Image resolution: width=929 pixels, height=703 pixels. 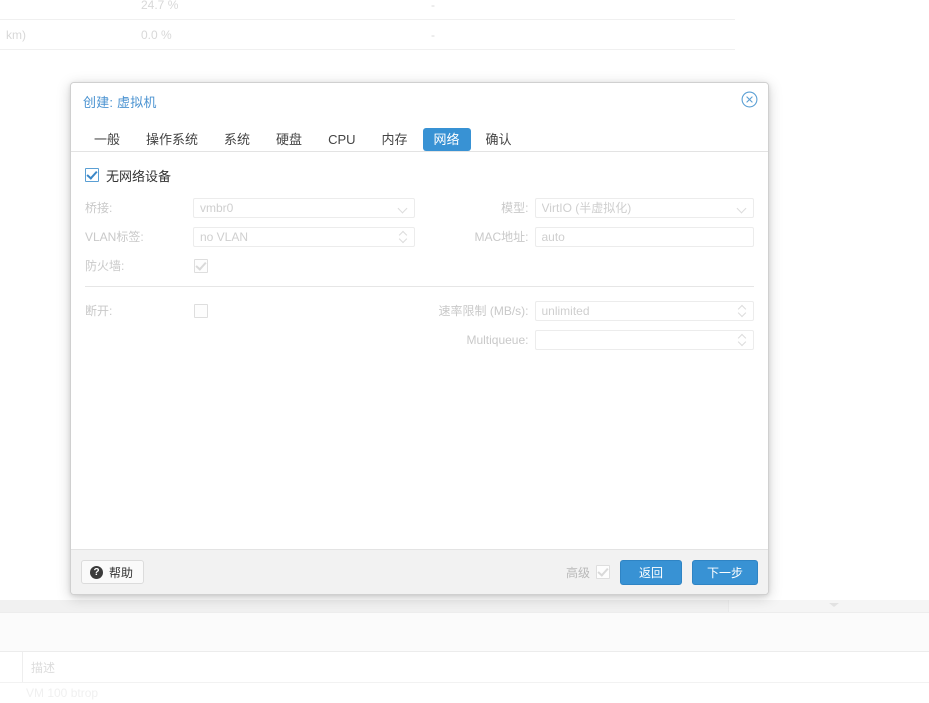 What do you see at coordinates (62, 693) in the screenshot?
I see `background-last-row-text: VM 100 btrop` at bounding box center [62, 693].